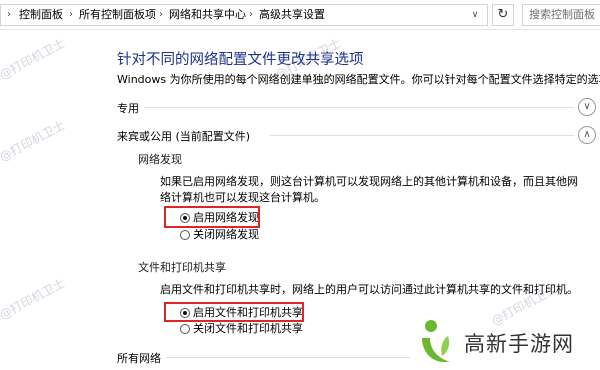  What do you see at coordinates (369, 289) in the screenshot?
I see `file-printer-sharing-description: 启用文件和打印机共享时，网络上的用户可以访问通过此计算机共享的文件和打印机。` at bounding box center [369, 289].